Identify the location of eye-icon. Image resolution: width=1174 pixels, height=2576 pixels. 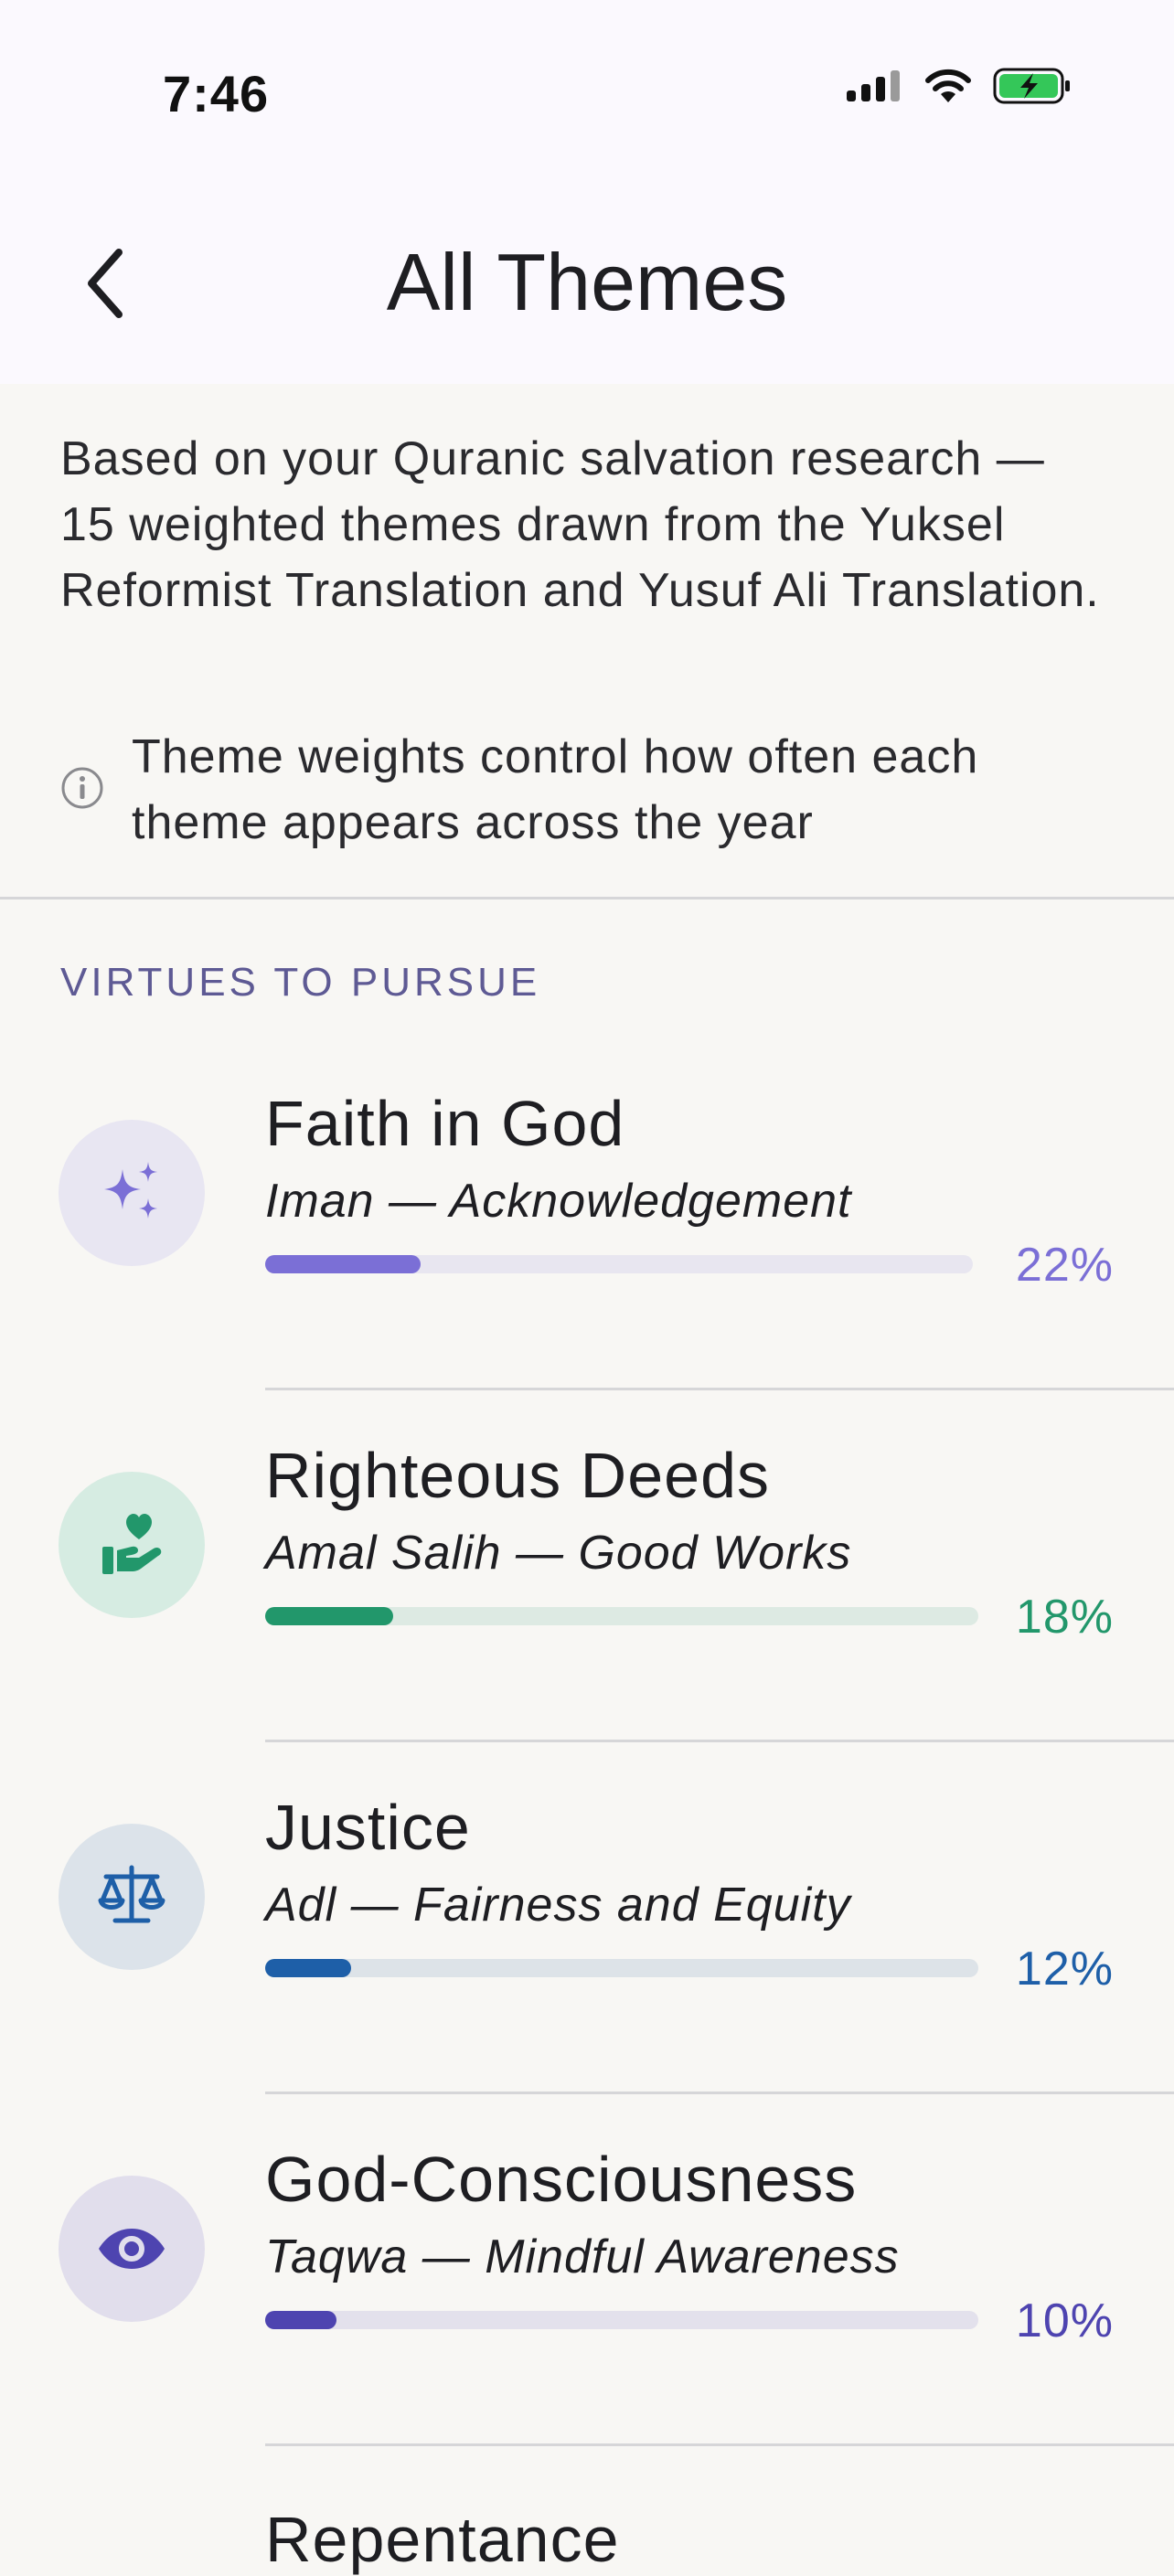
(132, 2249).